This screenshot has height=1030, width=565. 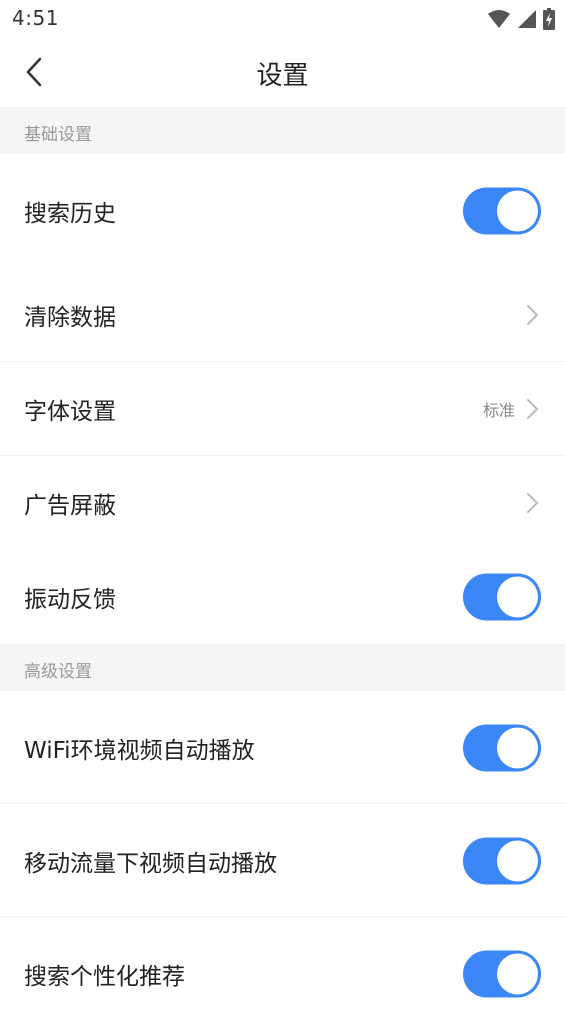 I want to click on setting-row-ad-block: 广告屏蔽, so click(x=282, y=503).